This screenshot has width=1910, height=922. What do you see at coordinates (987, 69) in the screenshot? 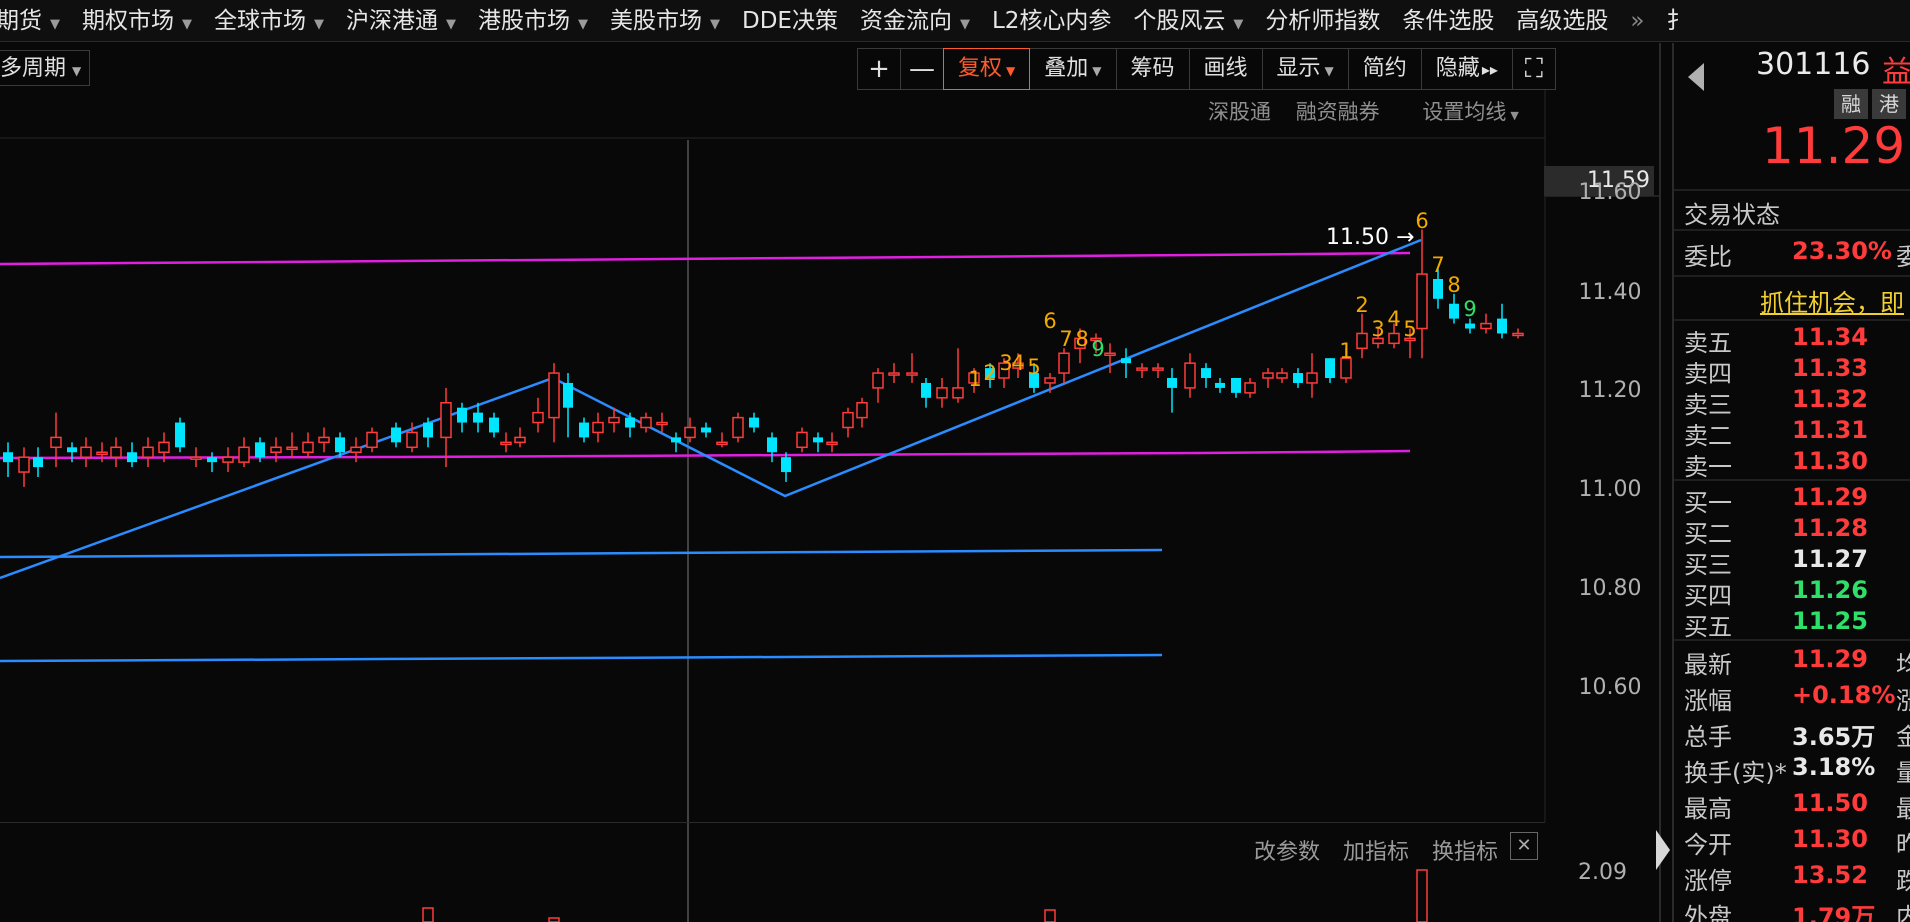
I see `fuquan-button: 复权 ▼` at bounding box center [987, 69].